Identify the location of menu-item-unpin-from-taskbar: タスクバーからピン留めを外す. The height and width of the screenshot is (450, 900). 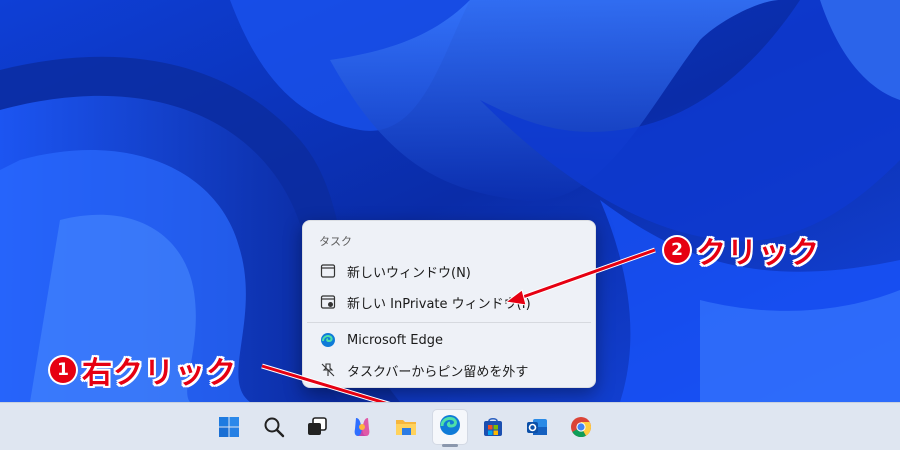
(449, 370).